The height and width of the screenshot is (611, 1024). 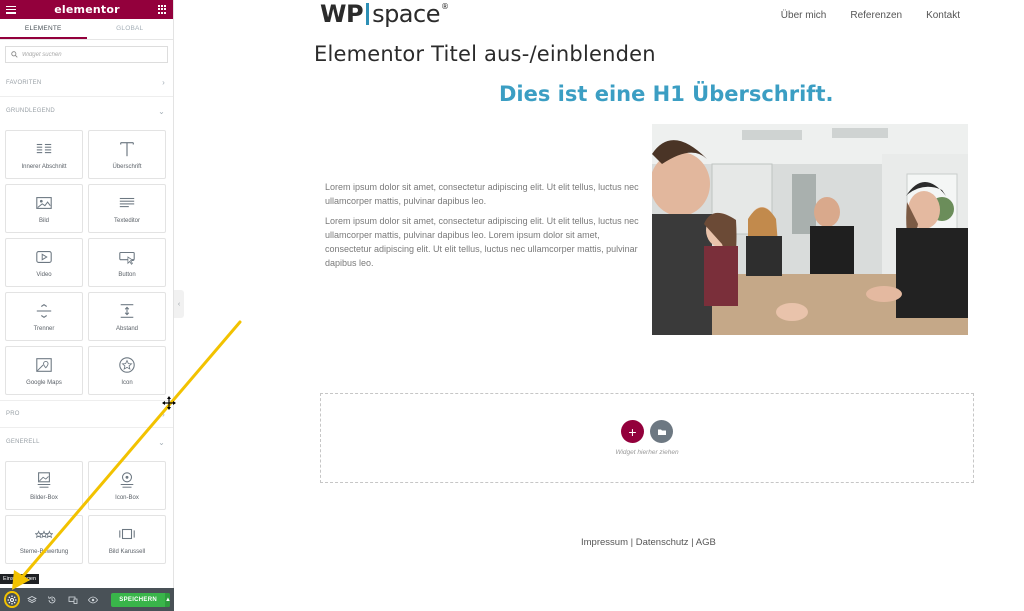 What do you see at coordinates (72, 599) in the screenshot?
I see `responsive-mode-icon` at bounding box center [72, 599].